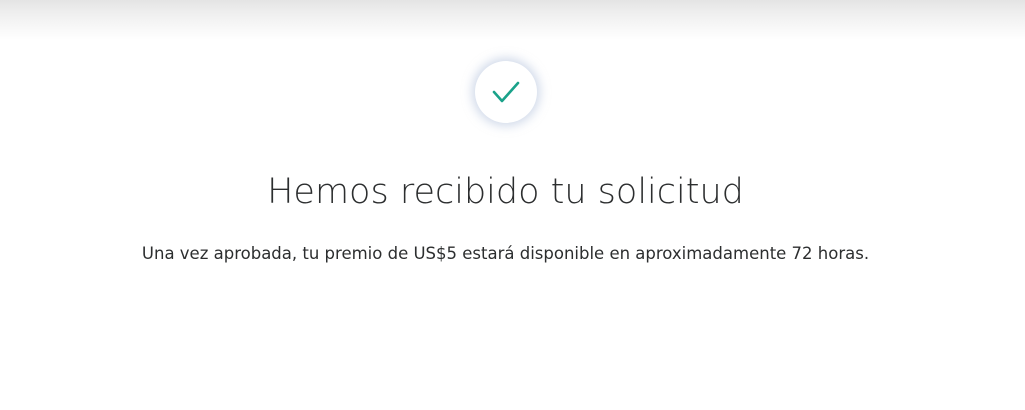  What do you see at coordinates (512, 20) in the screenshot?
I see `header-bar` at bounding box center [512, 20].